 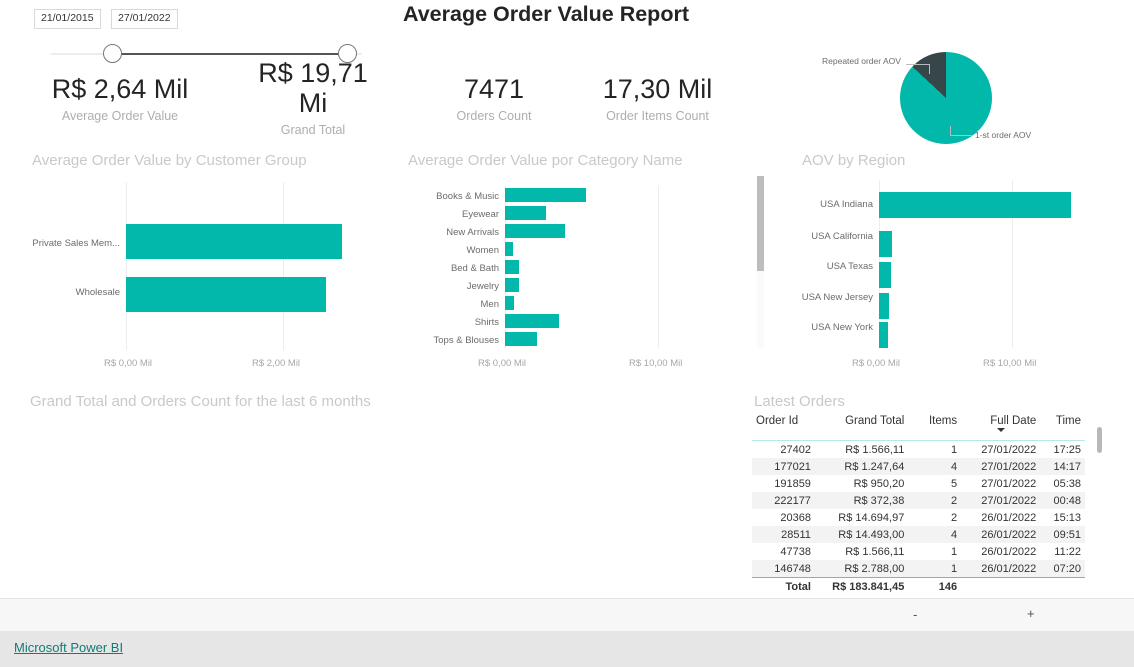 I want to click on bar-wholesale, so click(x=226, y=294).